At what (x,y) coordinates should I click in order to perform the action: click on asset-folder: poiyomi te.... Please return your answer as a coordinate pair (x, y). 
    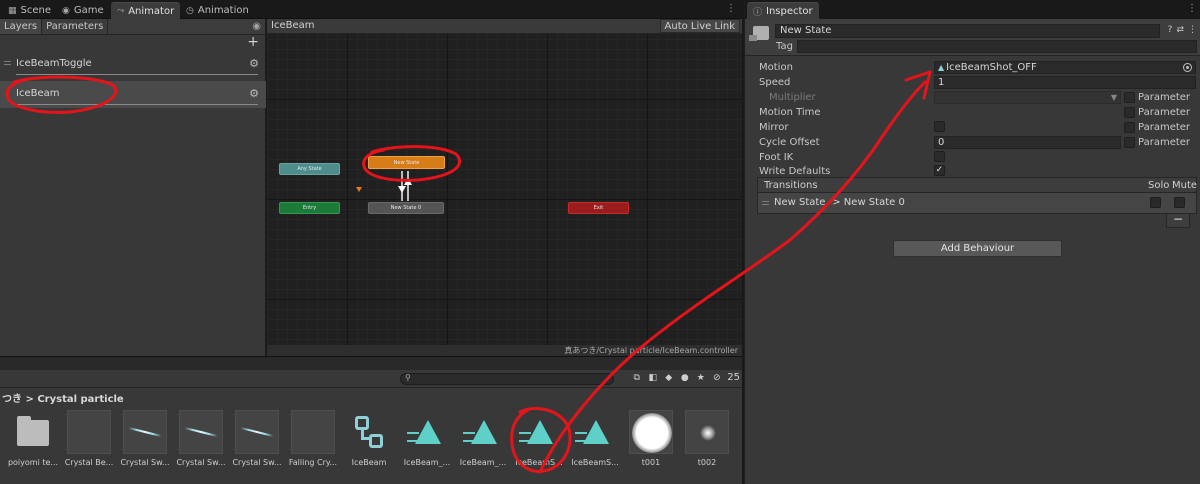
    Looking at the image, I should click on (33, 438).